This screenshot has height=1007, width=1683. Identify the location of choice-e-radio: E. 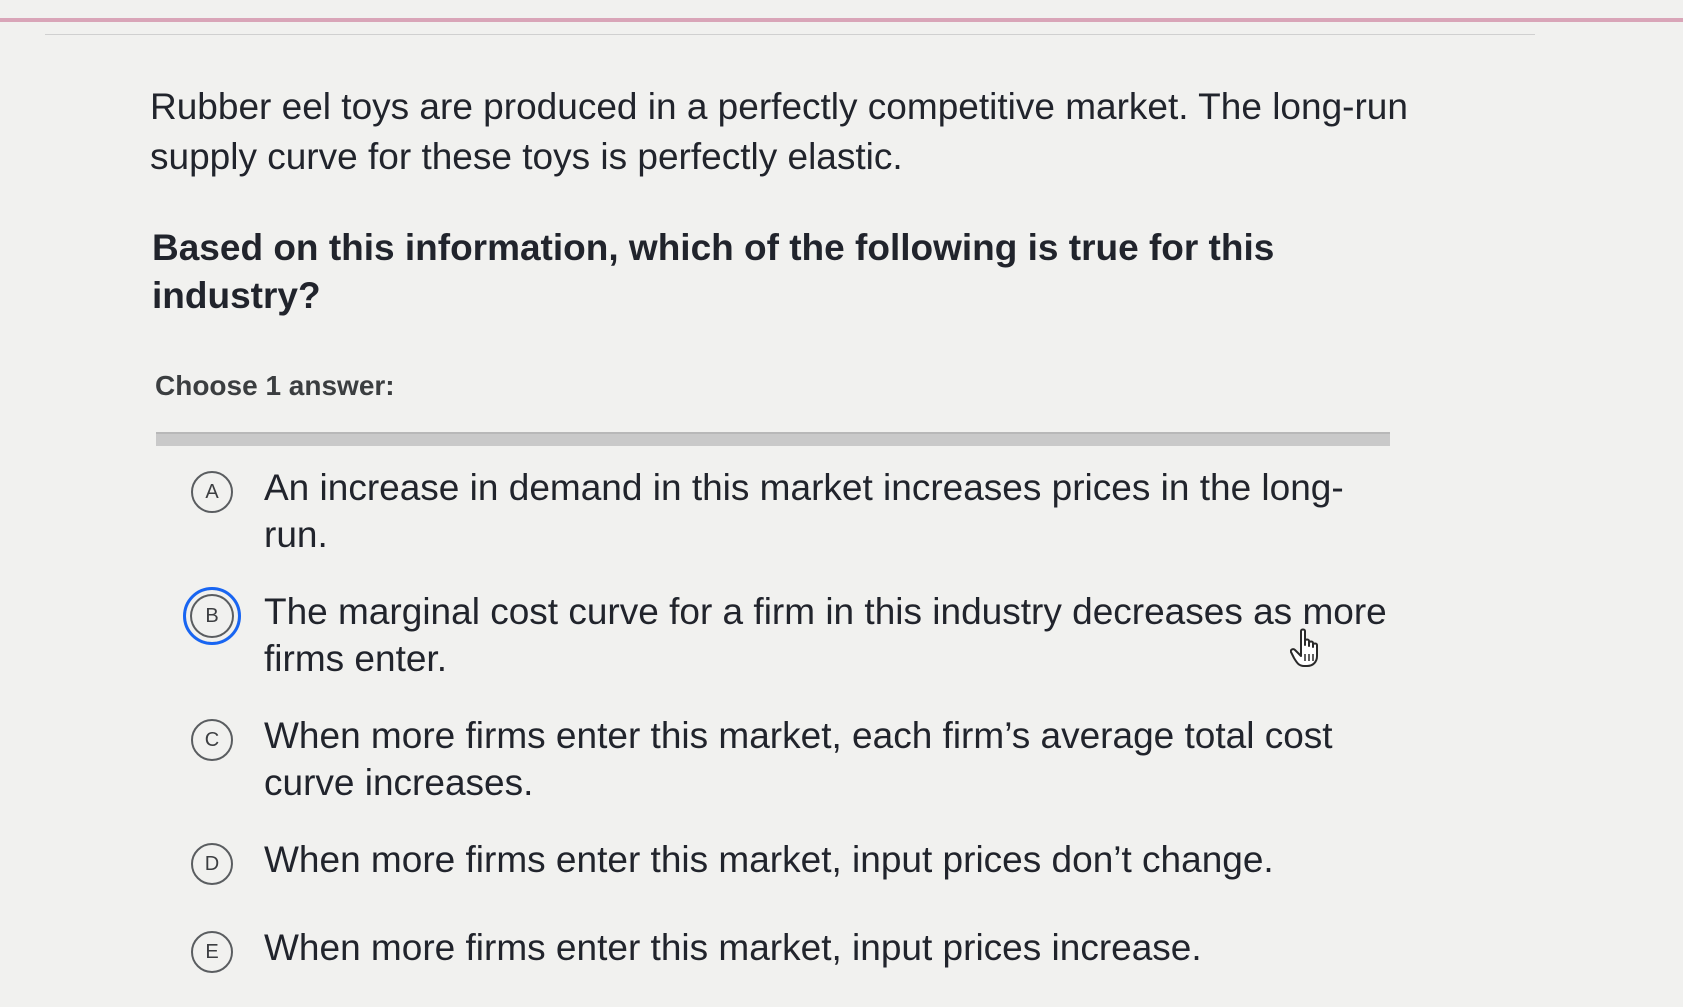
(212, 952).